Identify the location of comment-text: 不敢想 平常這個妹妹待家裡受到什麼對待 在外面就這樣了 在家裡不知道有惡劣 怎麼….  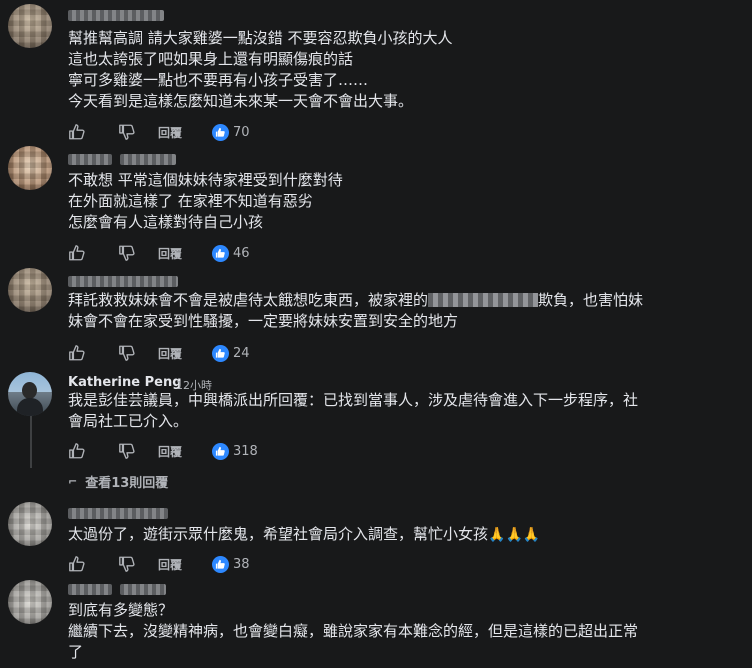
(205, 201).